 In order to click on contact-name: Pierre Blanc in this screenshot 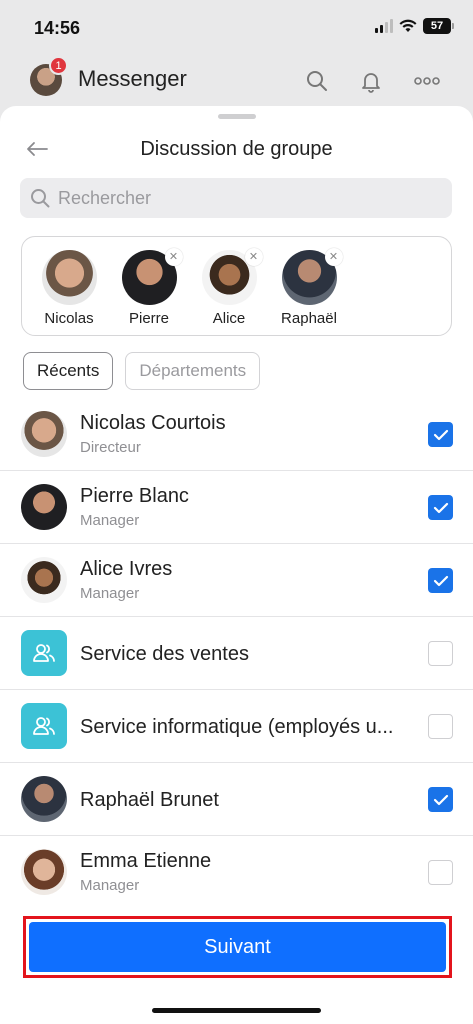, I will do `click(134, 496)`.